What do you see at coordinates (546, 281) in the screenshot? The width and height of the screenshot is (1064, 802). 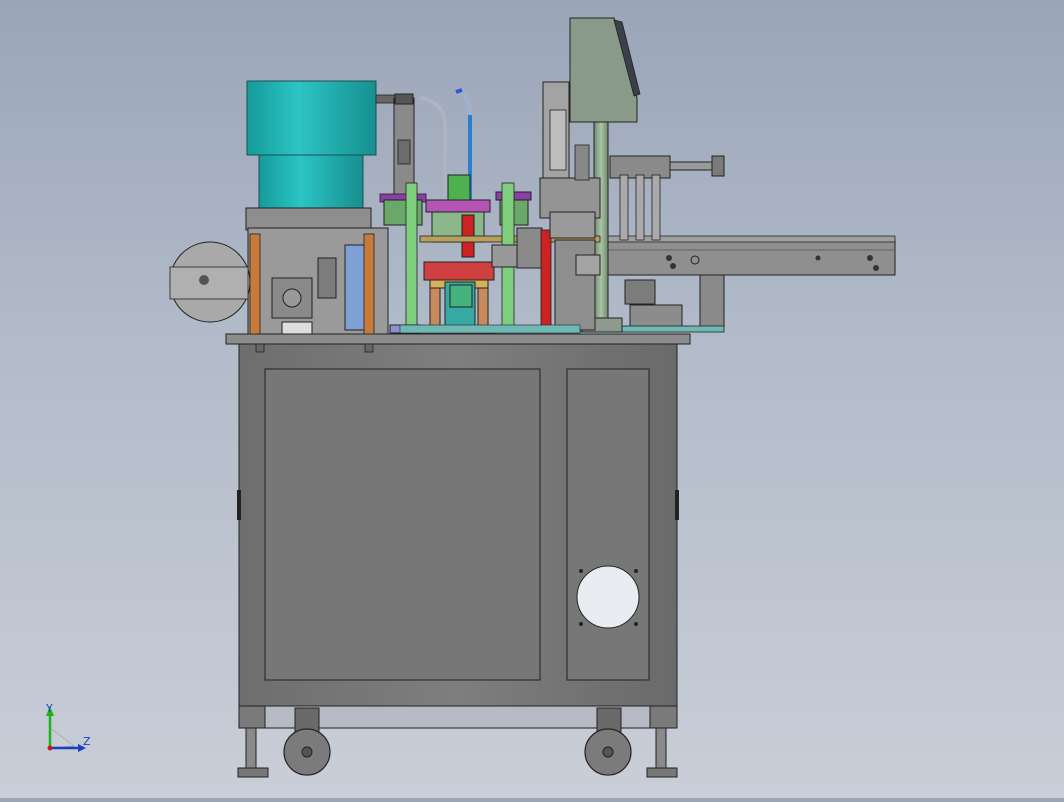 I see `red-cylinder-right` at bounding box center [546, 281].